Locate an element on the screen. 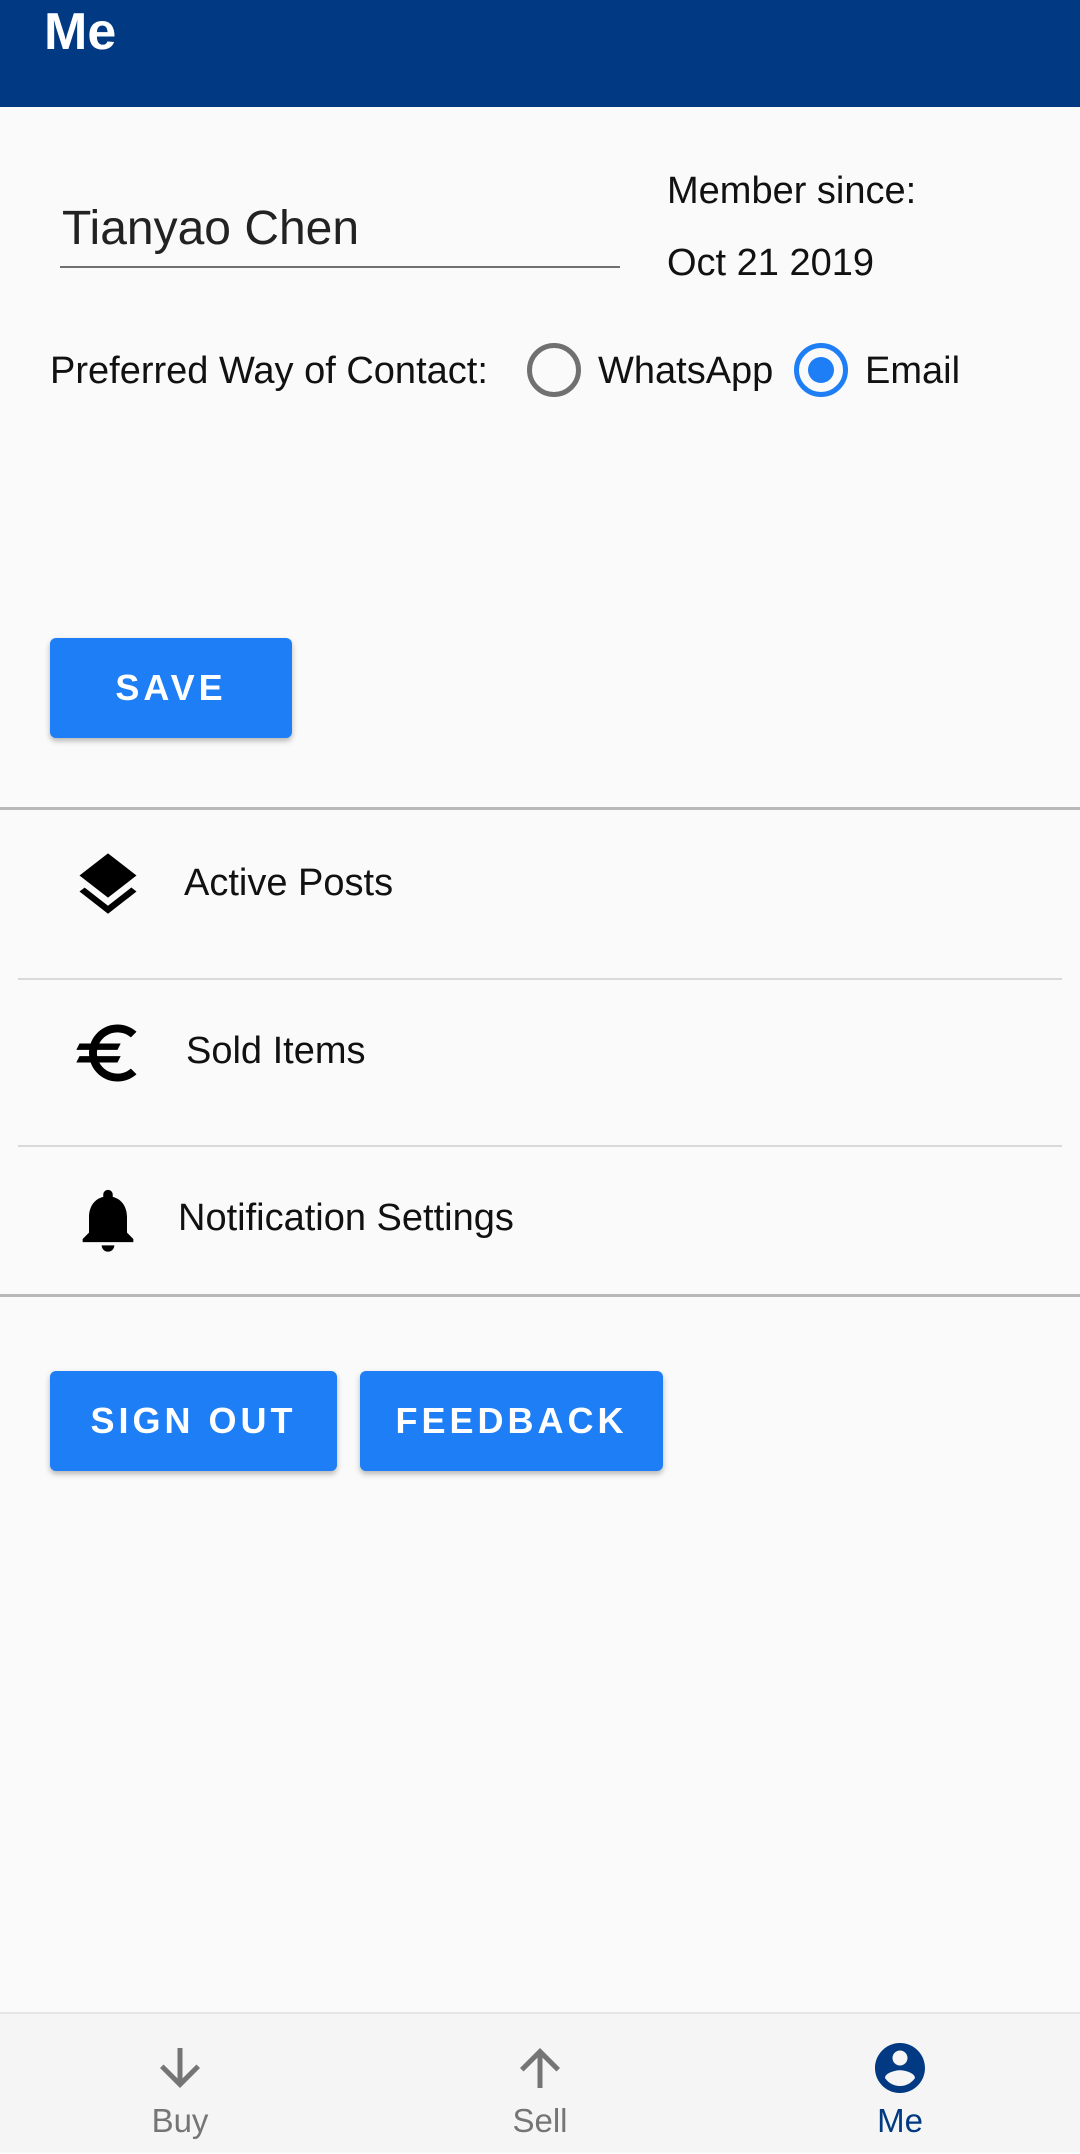  page-title: Me is located at coordinates (80, 32).